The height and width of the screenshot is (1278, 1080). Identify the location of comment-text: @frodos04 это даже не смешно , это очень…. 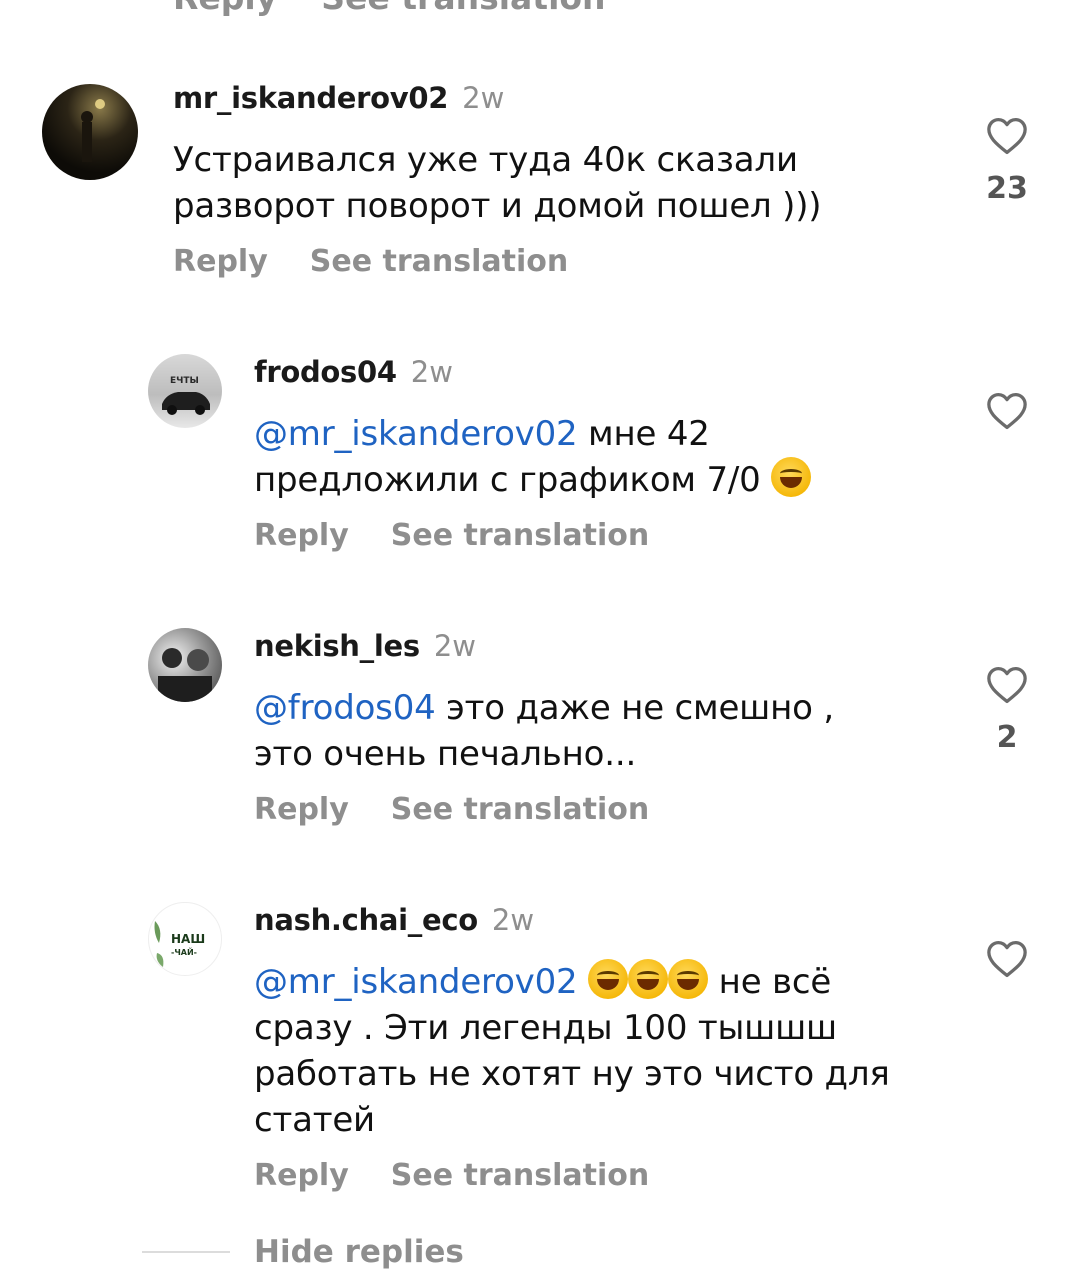
(604, 731).